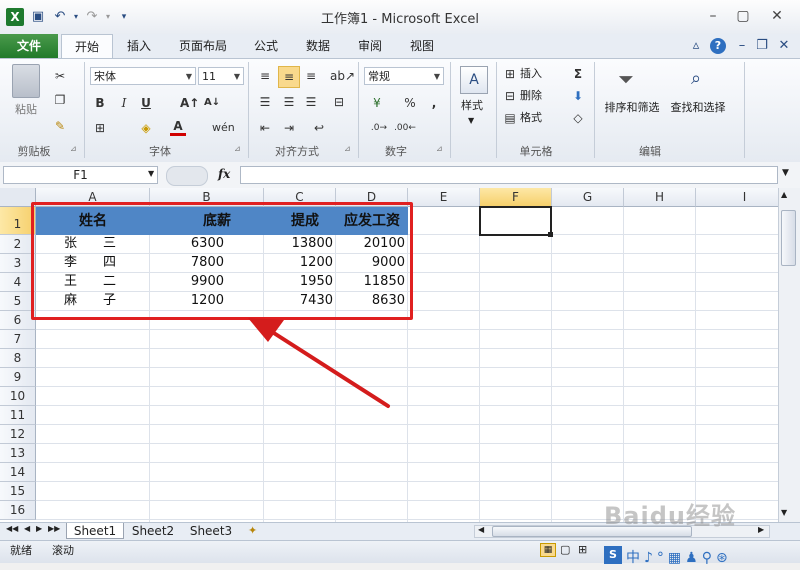 The height and width of the screenshot is (570, 800). Describe the element at coordinates (342, 76) in the screenshot. I see `orientation-icon: ab↗` at that location.